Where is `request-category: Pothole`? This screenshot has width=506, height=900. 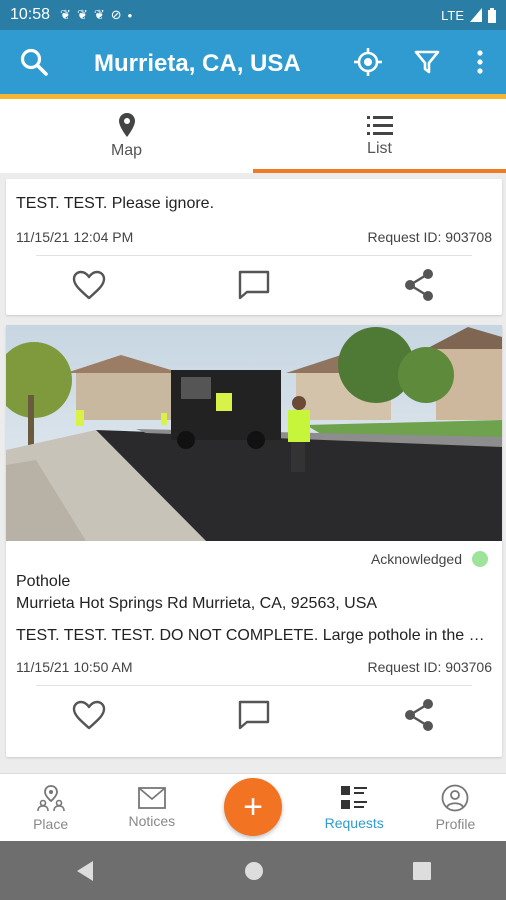 request-category: Pothole is located at coordinates (43, 581).